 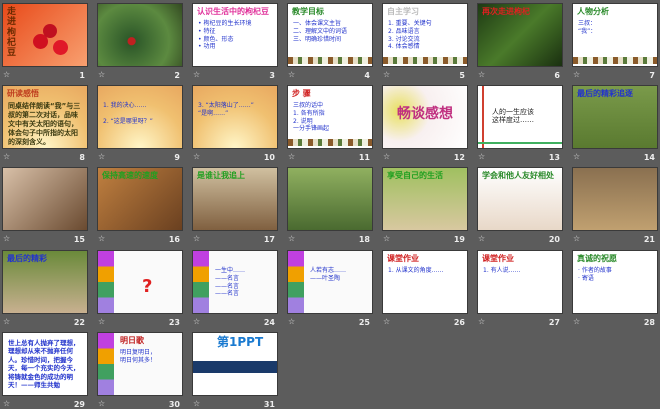 I want to click on slide-title: 明日歌, so click(x=132, y=340).